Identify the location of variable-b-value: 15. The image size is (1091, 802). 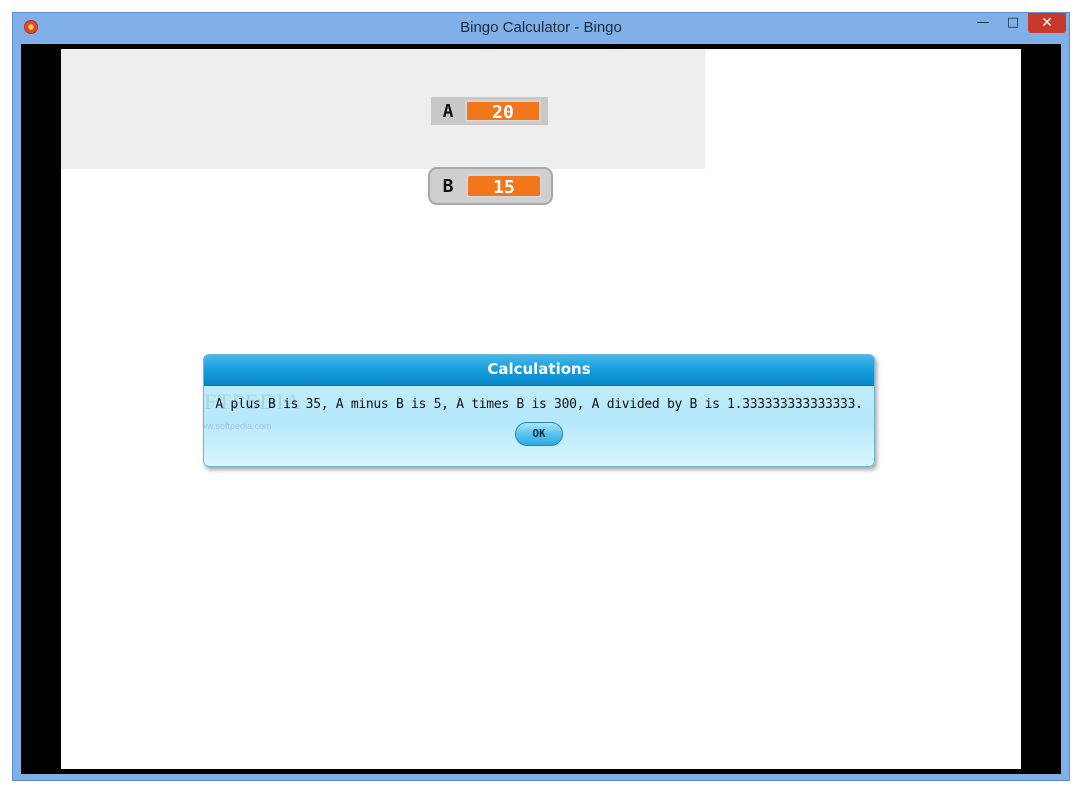
(504, 186).